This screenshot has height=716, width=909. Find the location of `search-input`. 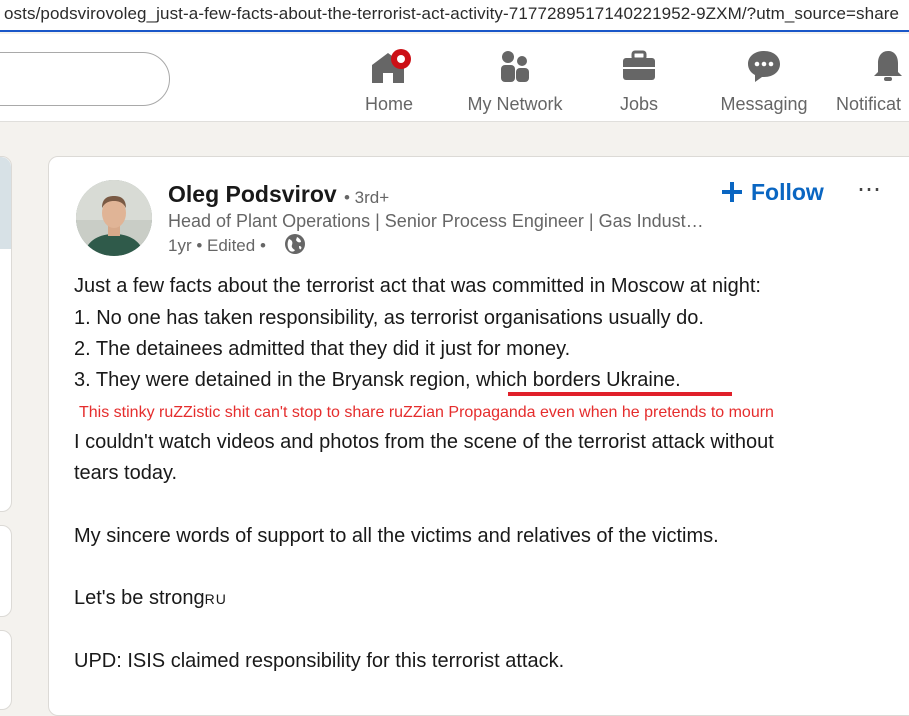

search-input is located at coordinates (85, 79).